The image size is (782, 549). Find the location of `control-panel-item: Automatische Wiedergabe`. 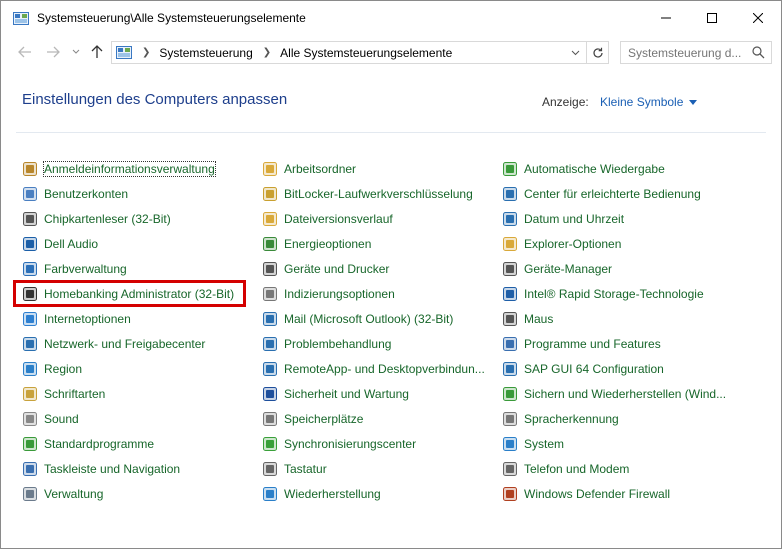

control-panel-item: Automatische Wiedergabe is located at coordinates (614, 168).